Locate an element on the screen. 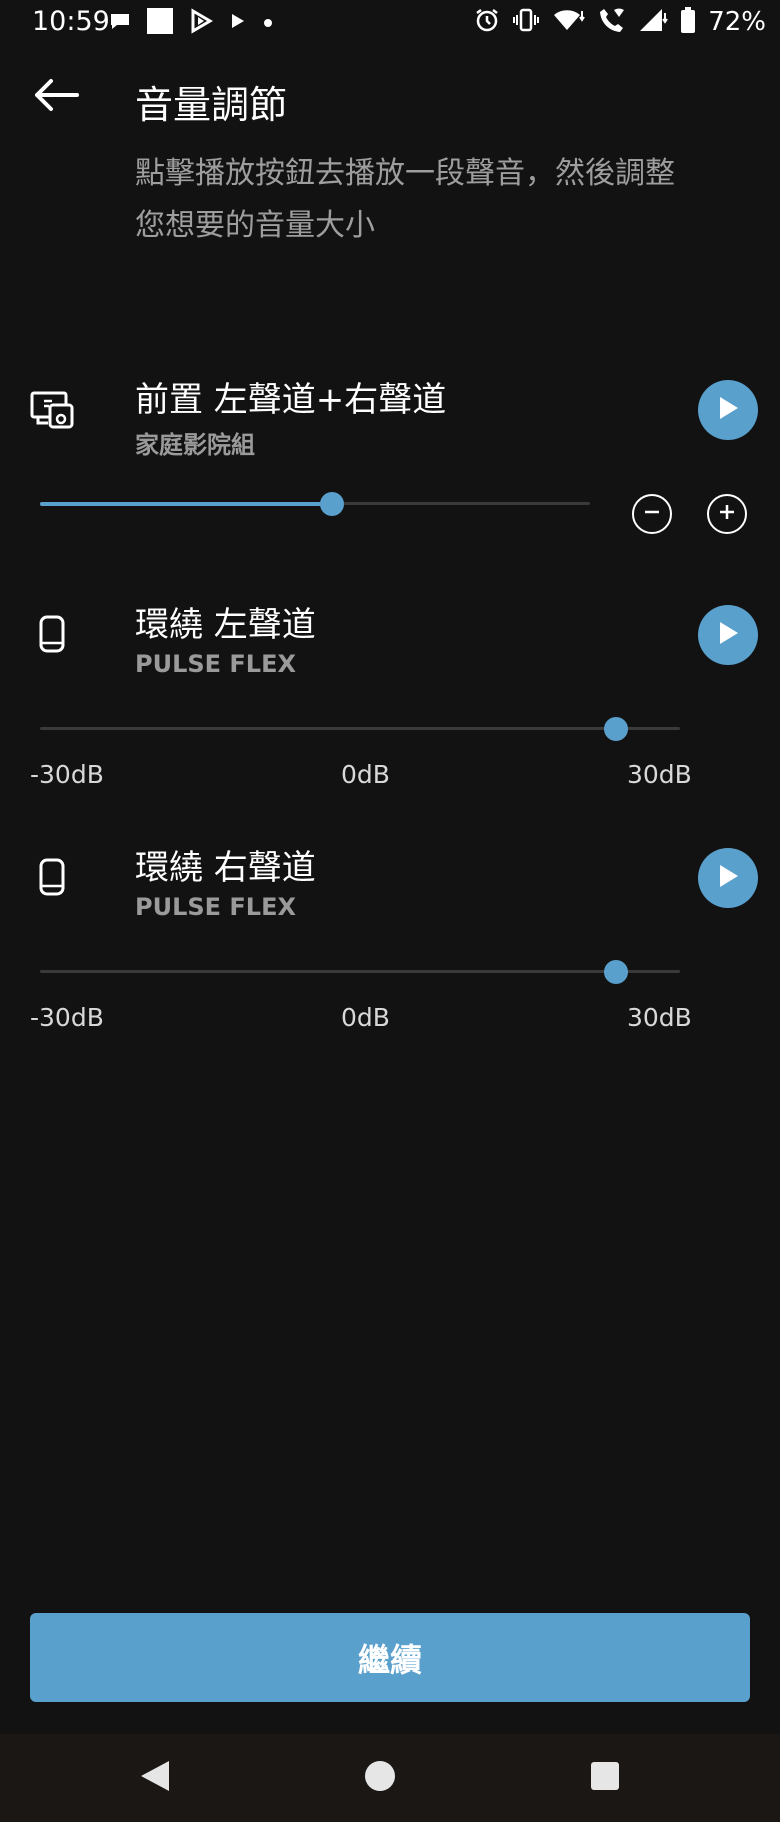  triangle-back-icon is located at coordinates (155, 1778).